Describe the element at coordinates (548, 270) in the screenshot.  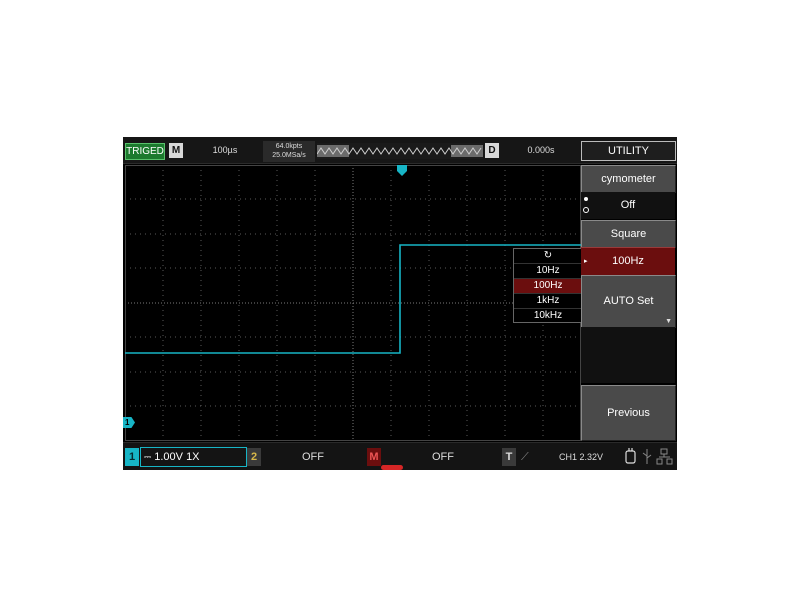
I see `frequency-option-10hz: 10Hz` at that location.